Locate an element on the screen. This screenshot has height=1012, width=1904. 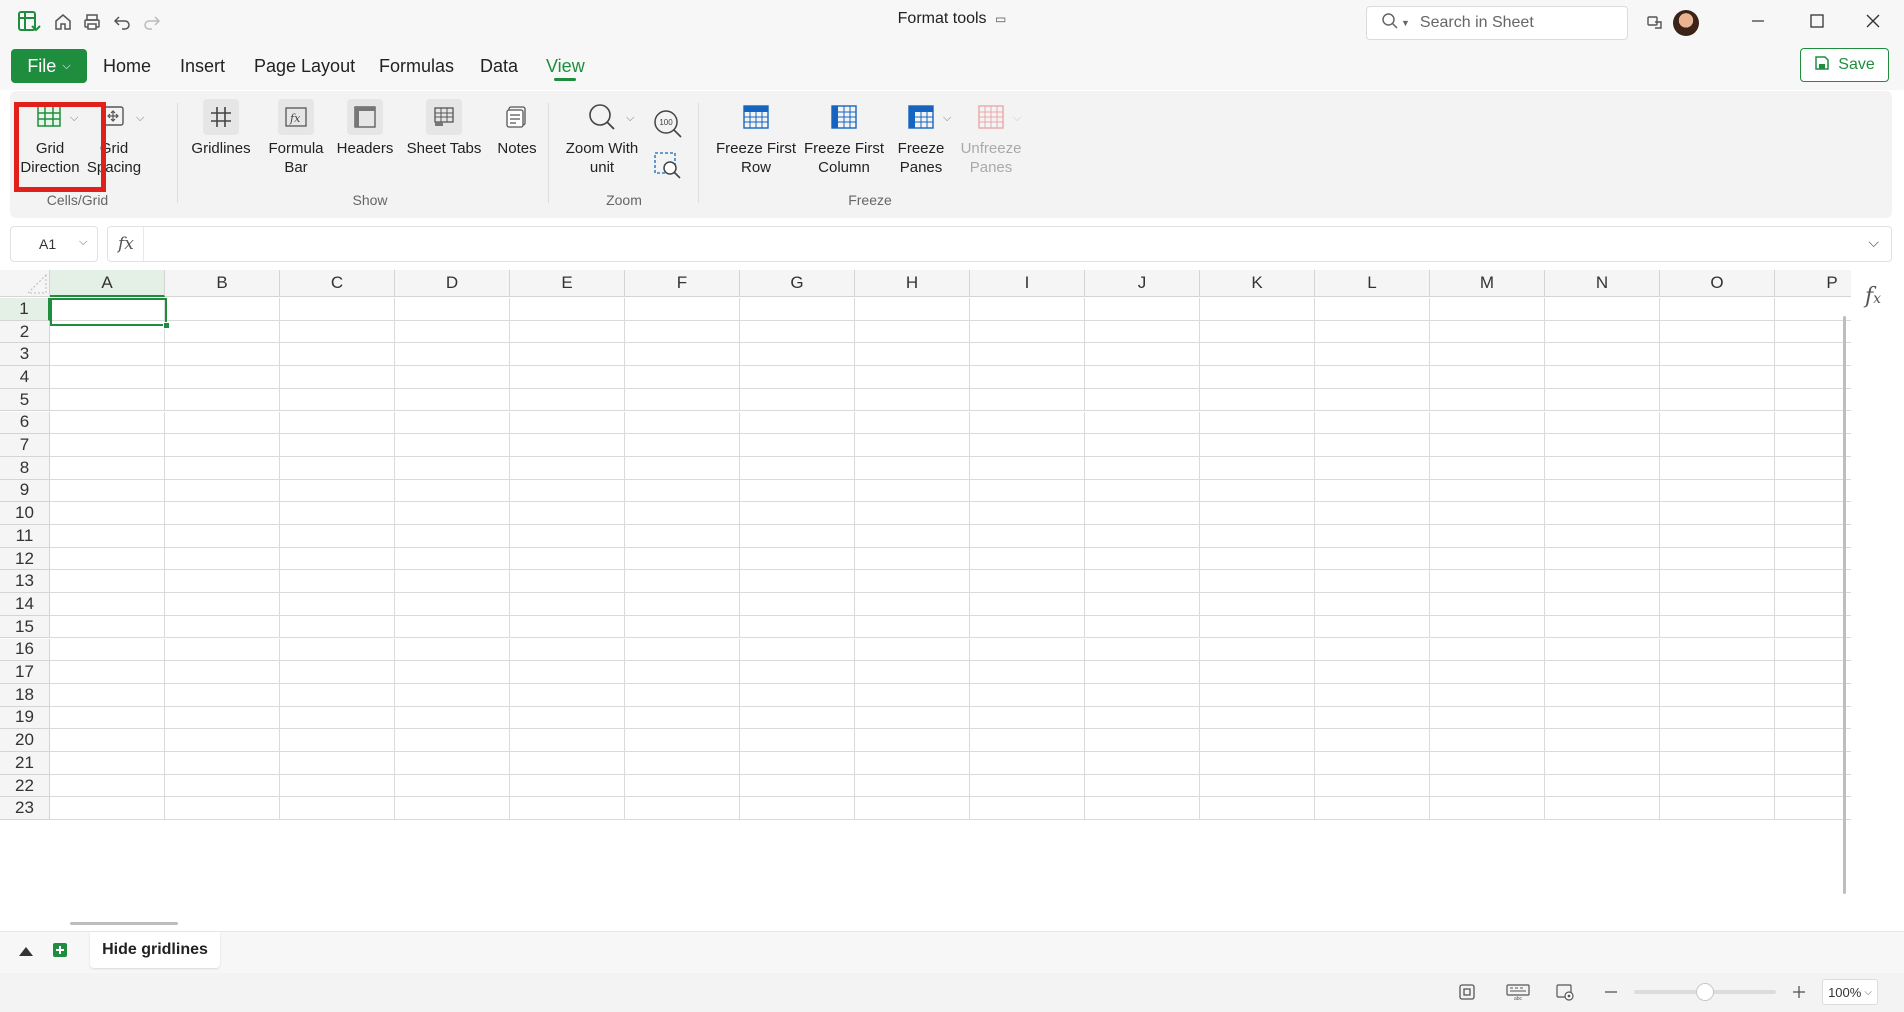
cell-p18 is located at coordinates (1813, 695).